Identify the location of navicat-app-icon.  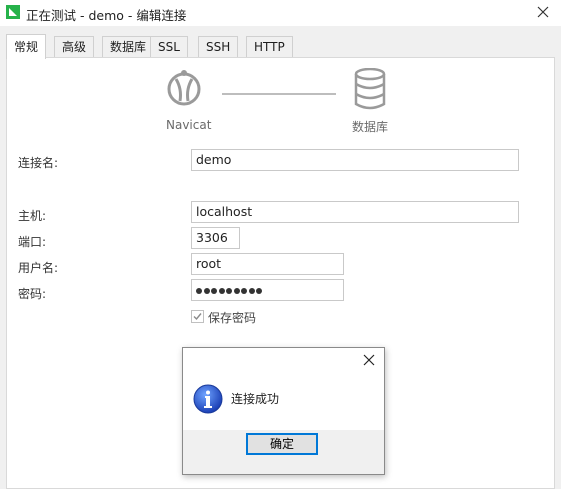
(13, 12).